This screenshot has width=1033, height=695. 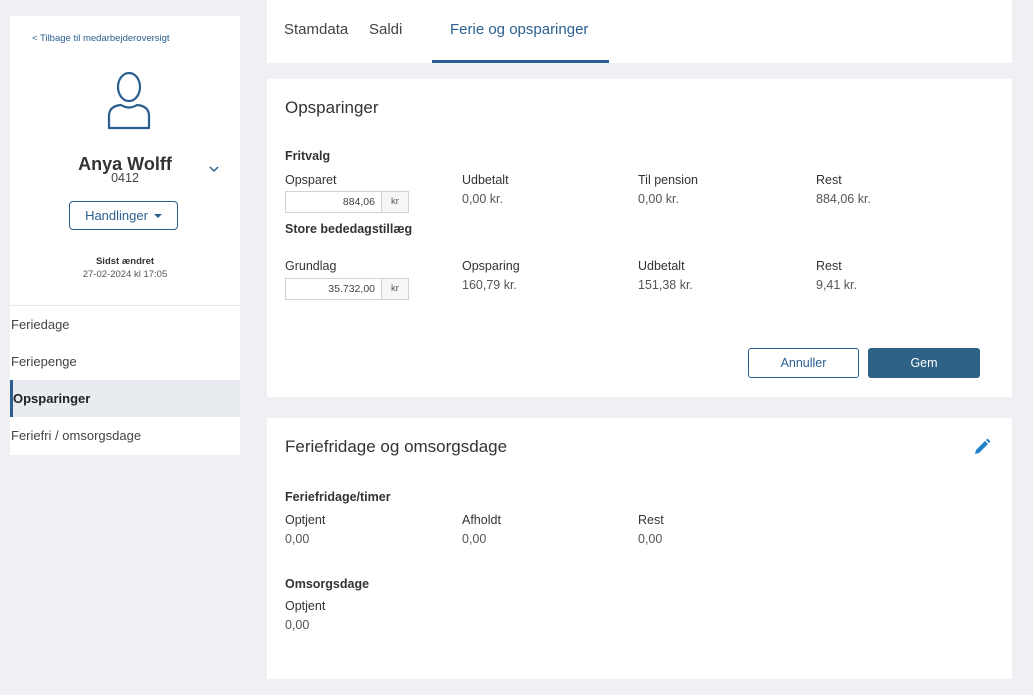 I want to click on actions-label: Handlinger, so click(x=116, y=215).